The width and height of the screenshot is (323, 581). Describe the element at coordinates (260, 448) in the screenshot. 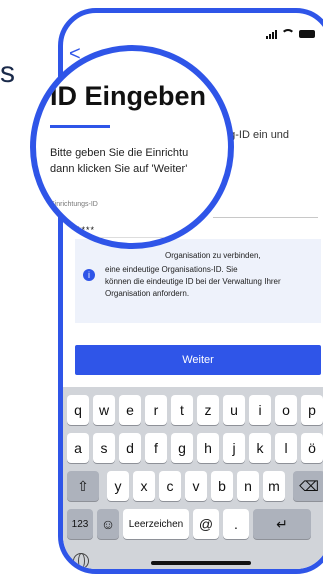

I see `key-k: k` at that location.